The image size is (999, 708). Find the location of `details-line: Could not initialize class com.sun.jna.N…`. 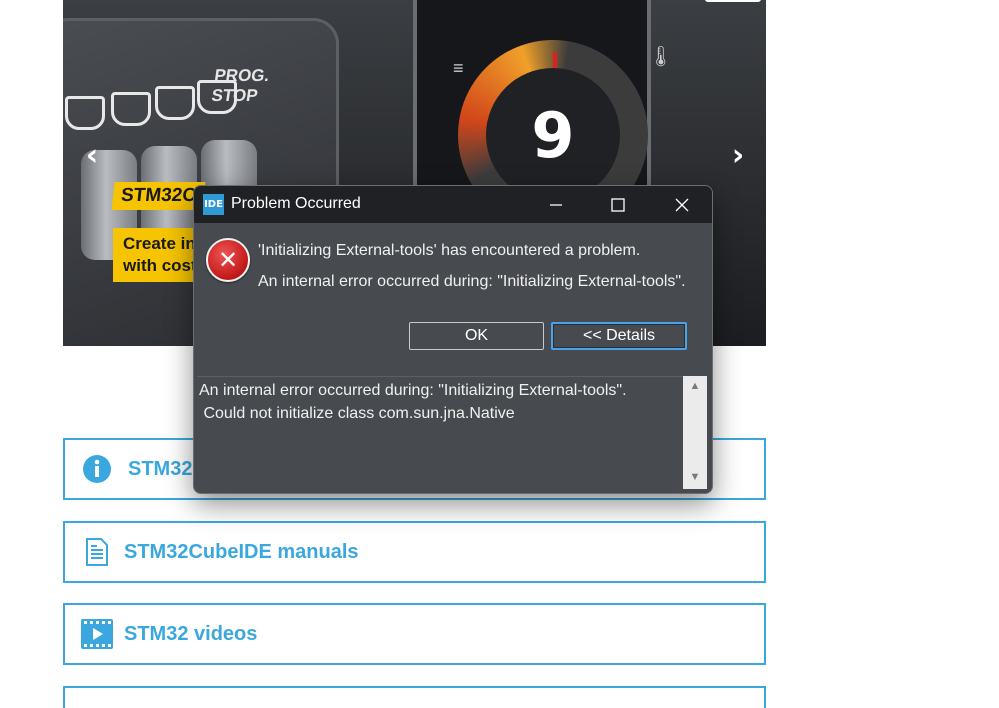

details-line: Could not initialize class com.sun.jna.N… is located at coordinates (357, 413).